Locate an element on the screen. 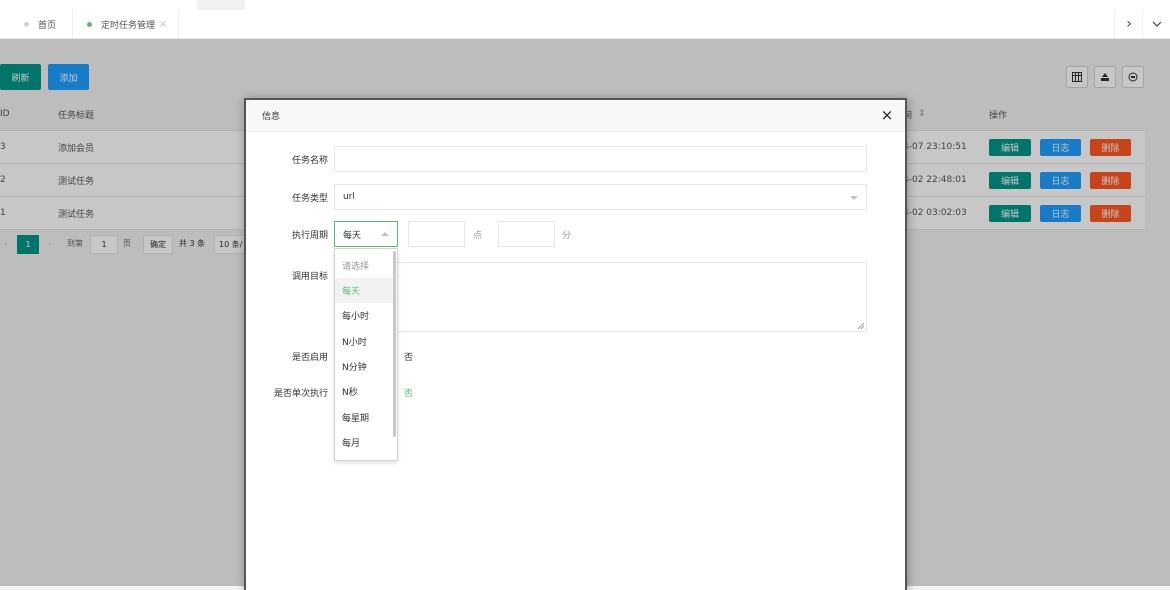 The height and width of the screenshot is (590, 1170). enabled-label: 是否启用 is located at coordinates (309, 357).